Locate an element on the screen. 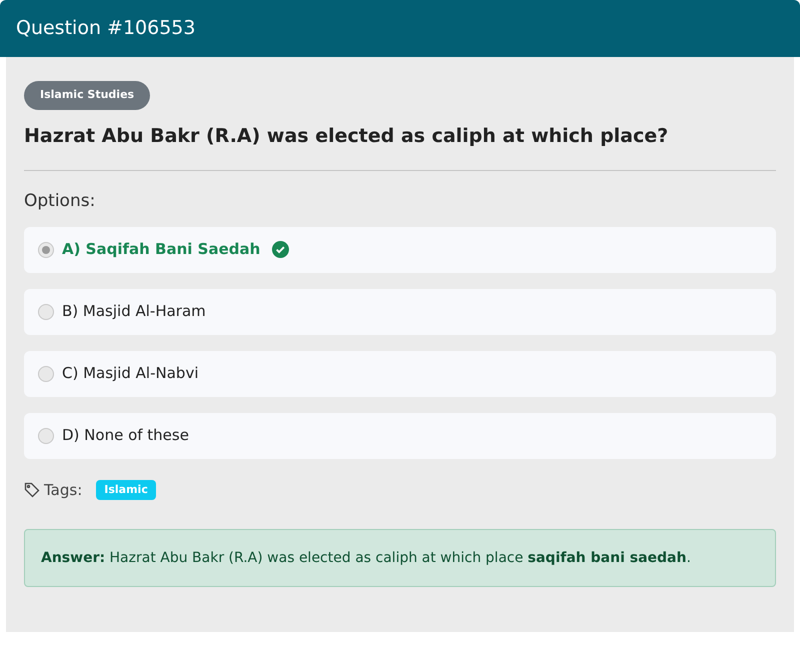 Image resolution: width=800 pixels, height=663 pixels. option-row: B) Masjid Al-Haram is located at coordinates (400, 311).